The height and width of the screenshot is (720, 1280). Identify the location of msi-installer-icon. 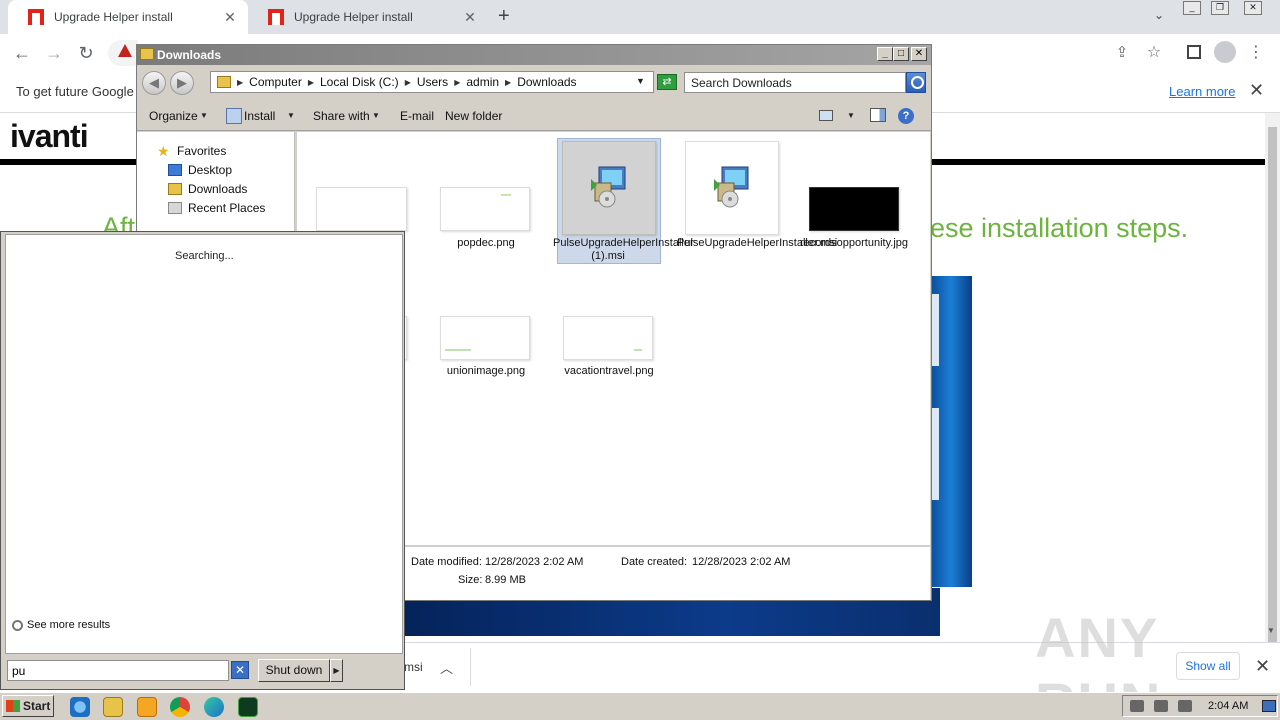
(608, 187).